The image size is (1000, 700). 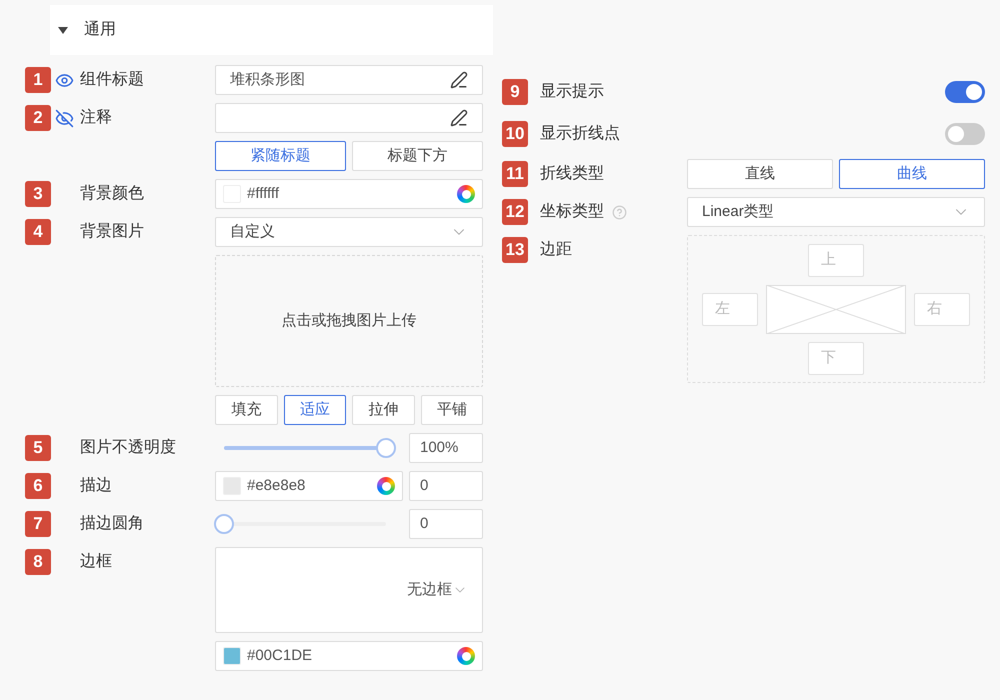 What do you see at coordinates (451, 410) in the screenshot?
I see `segment-option: 平铺` at bounding box center [451, 410].